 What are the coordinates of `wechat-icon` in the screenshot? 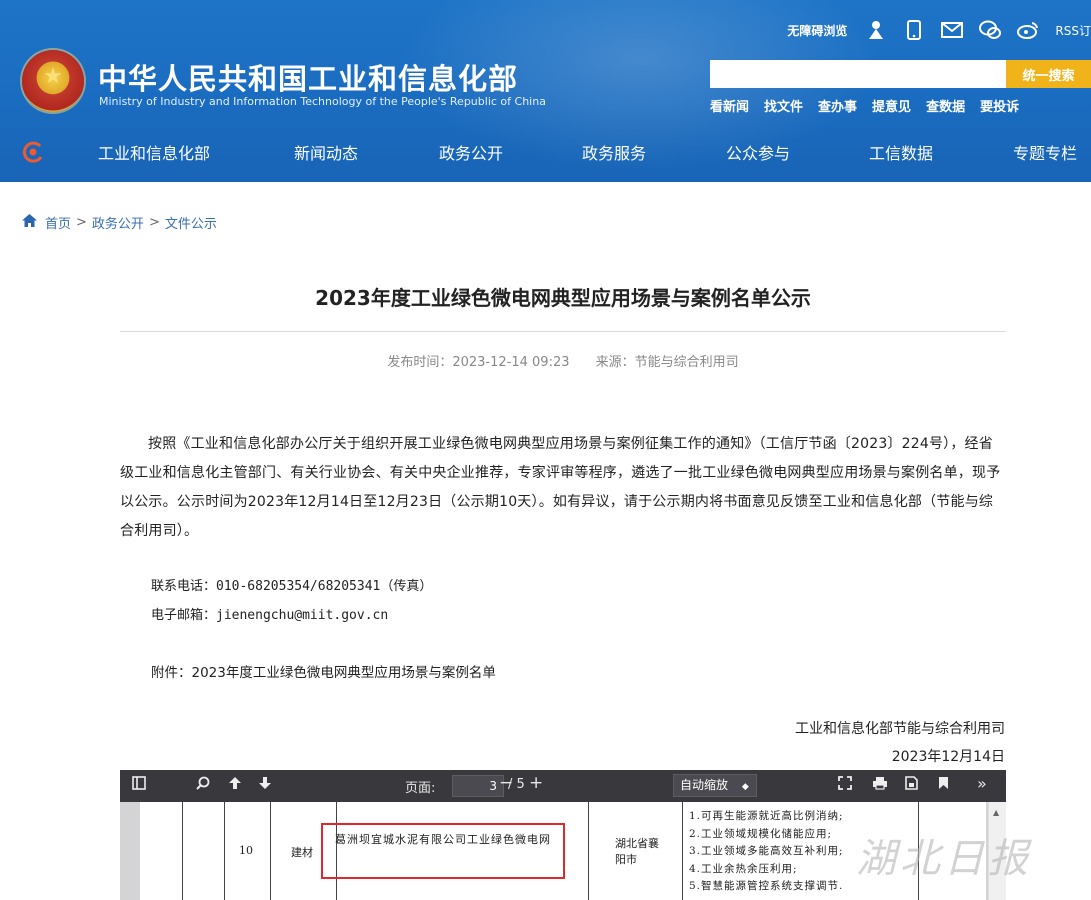 It's located at (990, 30).